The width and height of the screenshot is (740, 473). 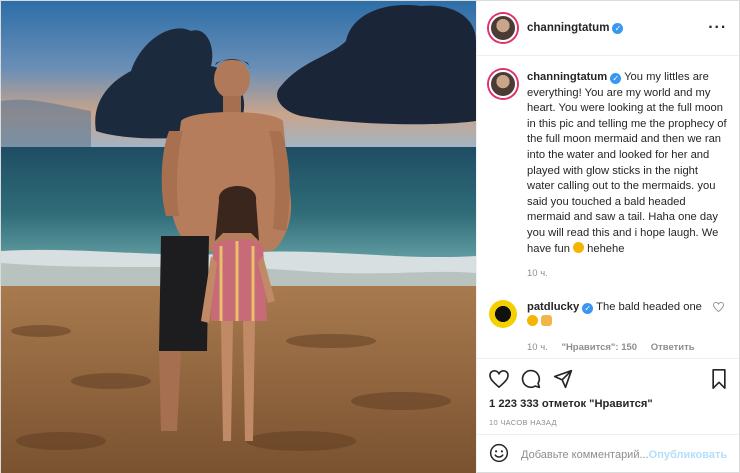 I want to click on comment-text: The bald headed one, so click(x=649, y=306).